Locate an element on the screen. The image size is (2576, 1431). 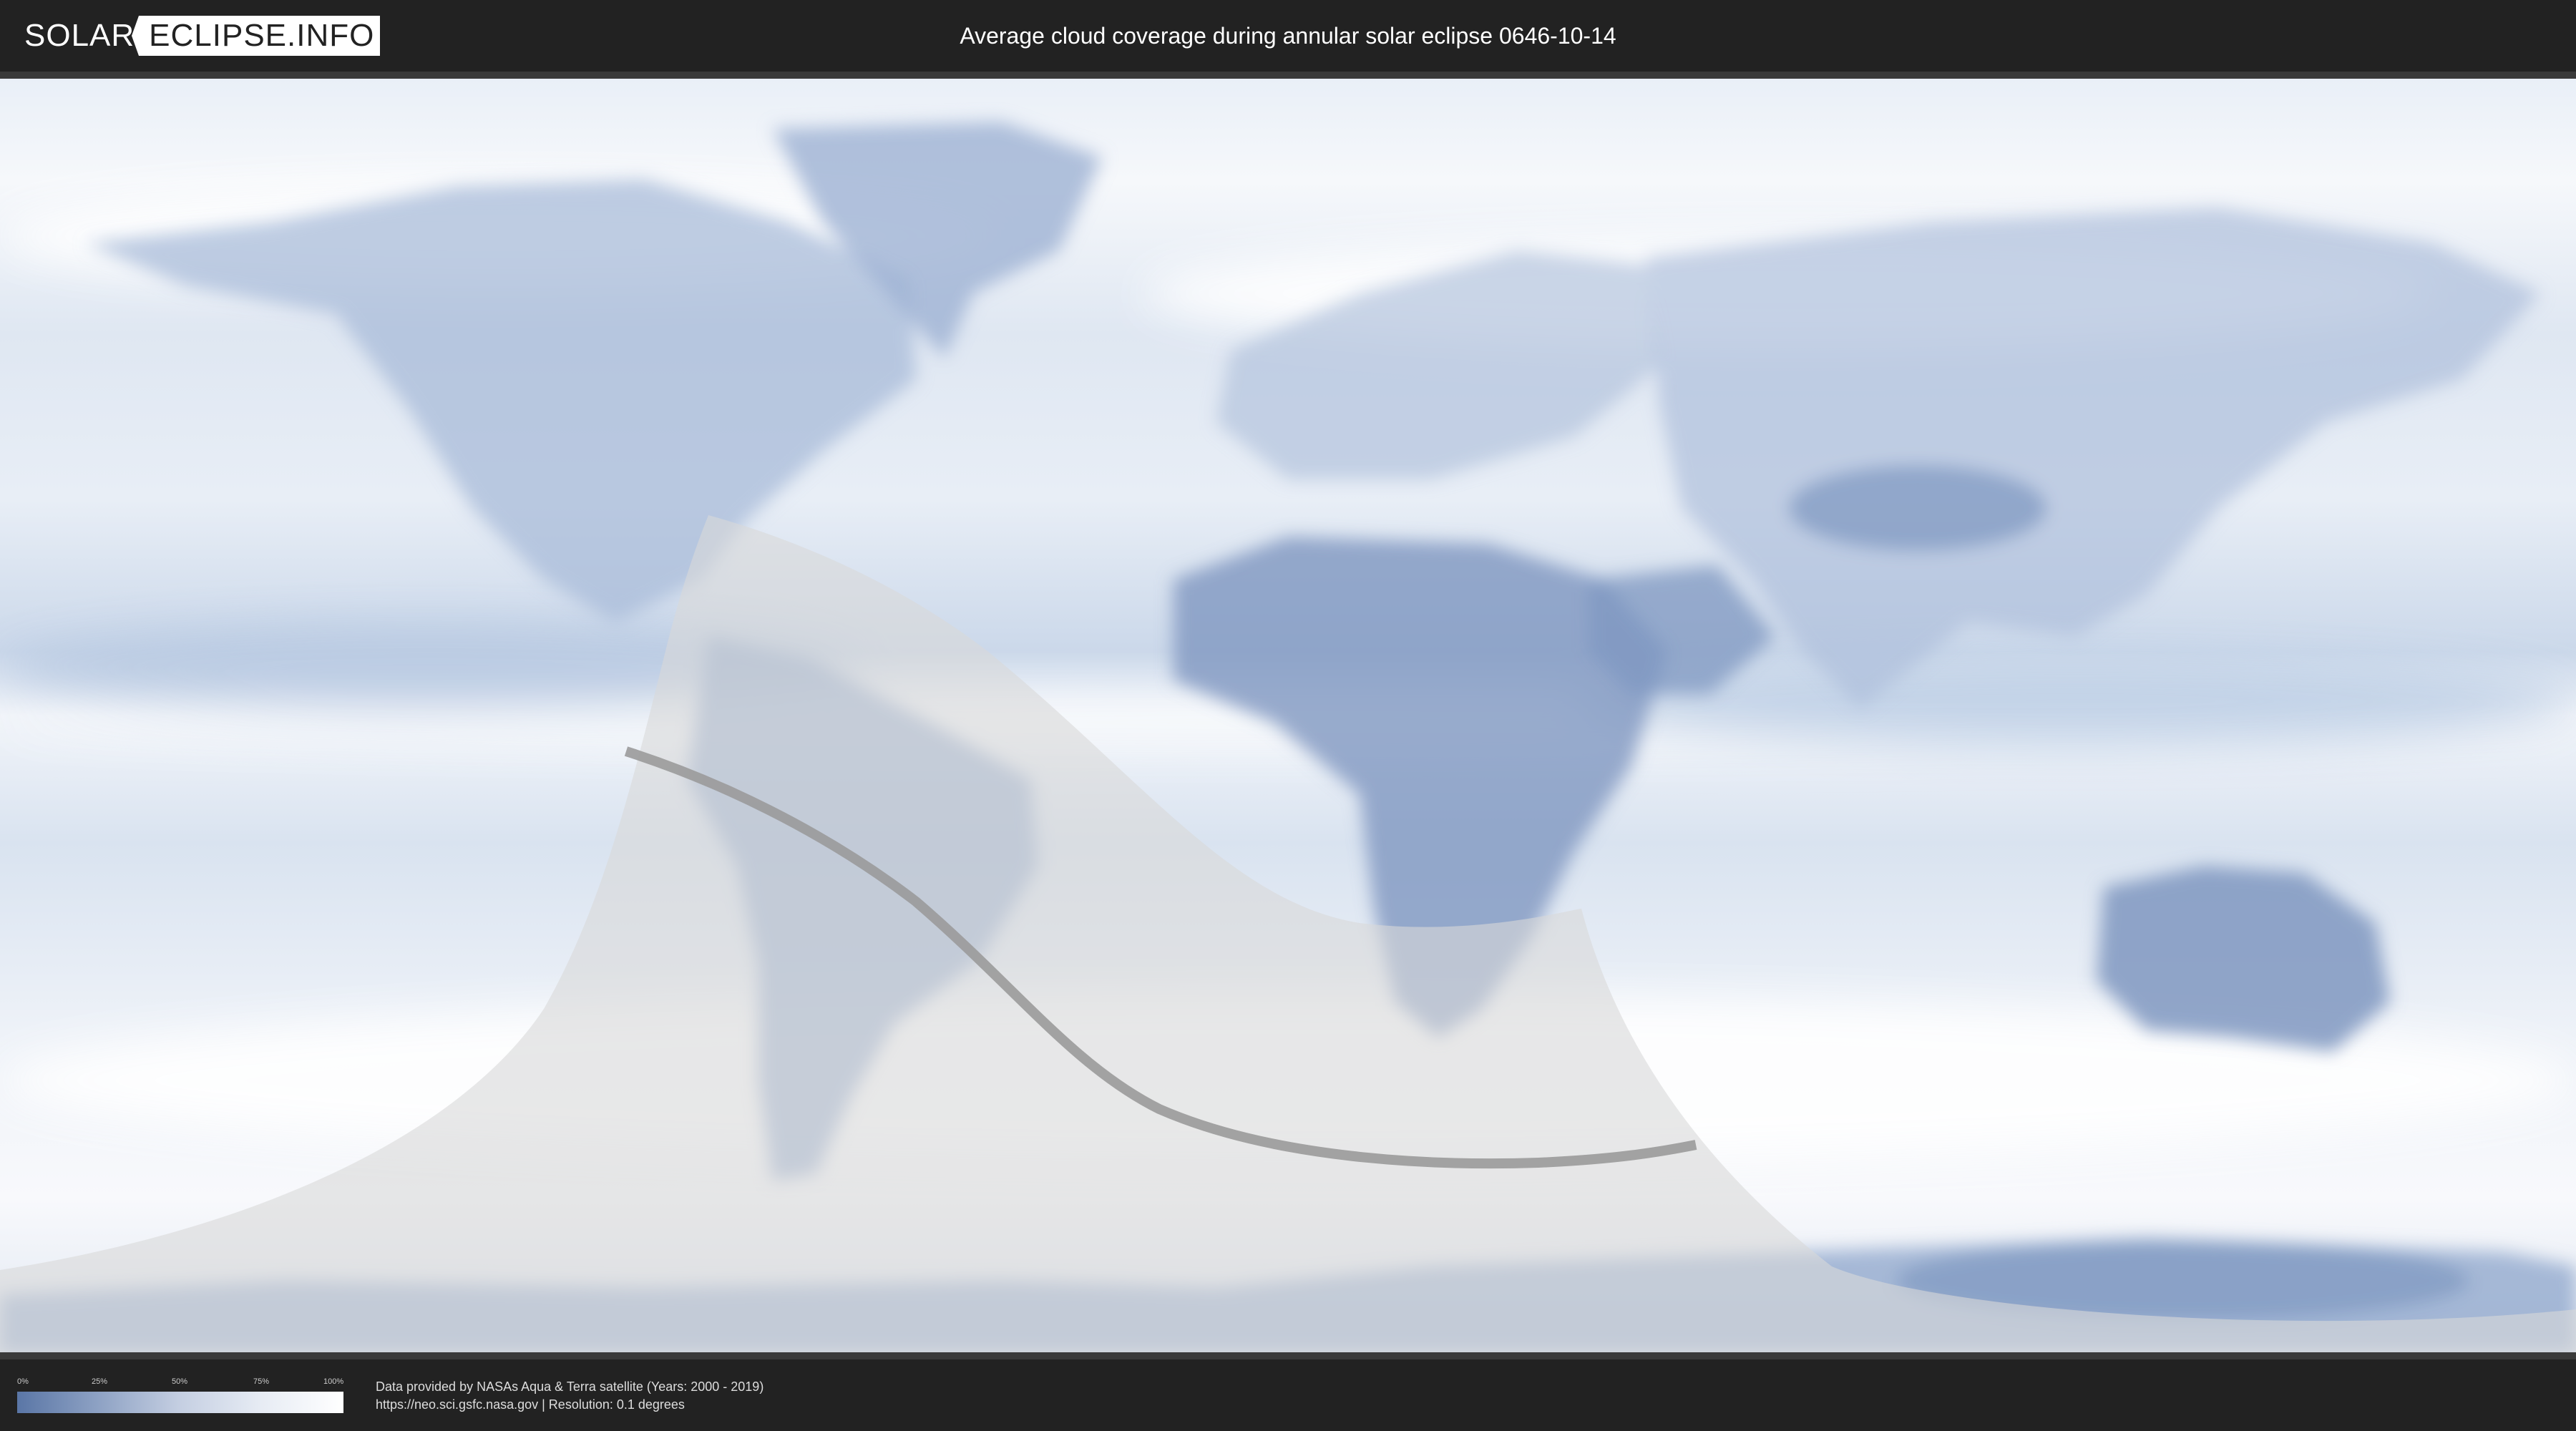
legend-tick-75: 75% is located at coordinates (261, 1382).